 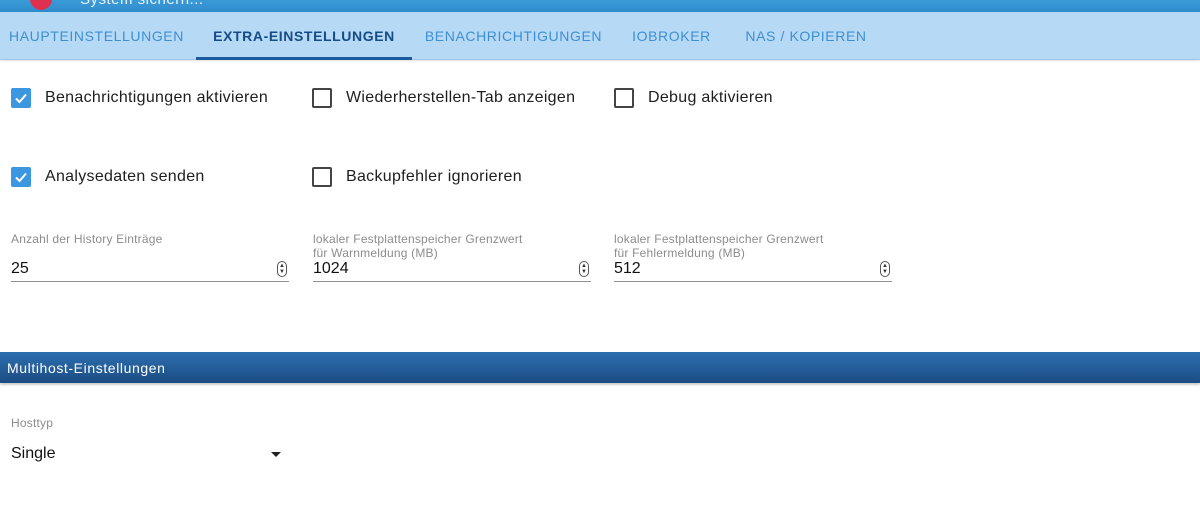 I want to click on select-value: Single, so click(x=33, y=453).